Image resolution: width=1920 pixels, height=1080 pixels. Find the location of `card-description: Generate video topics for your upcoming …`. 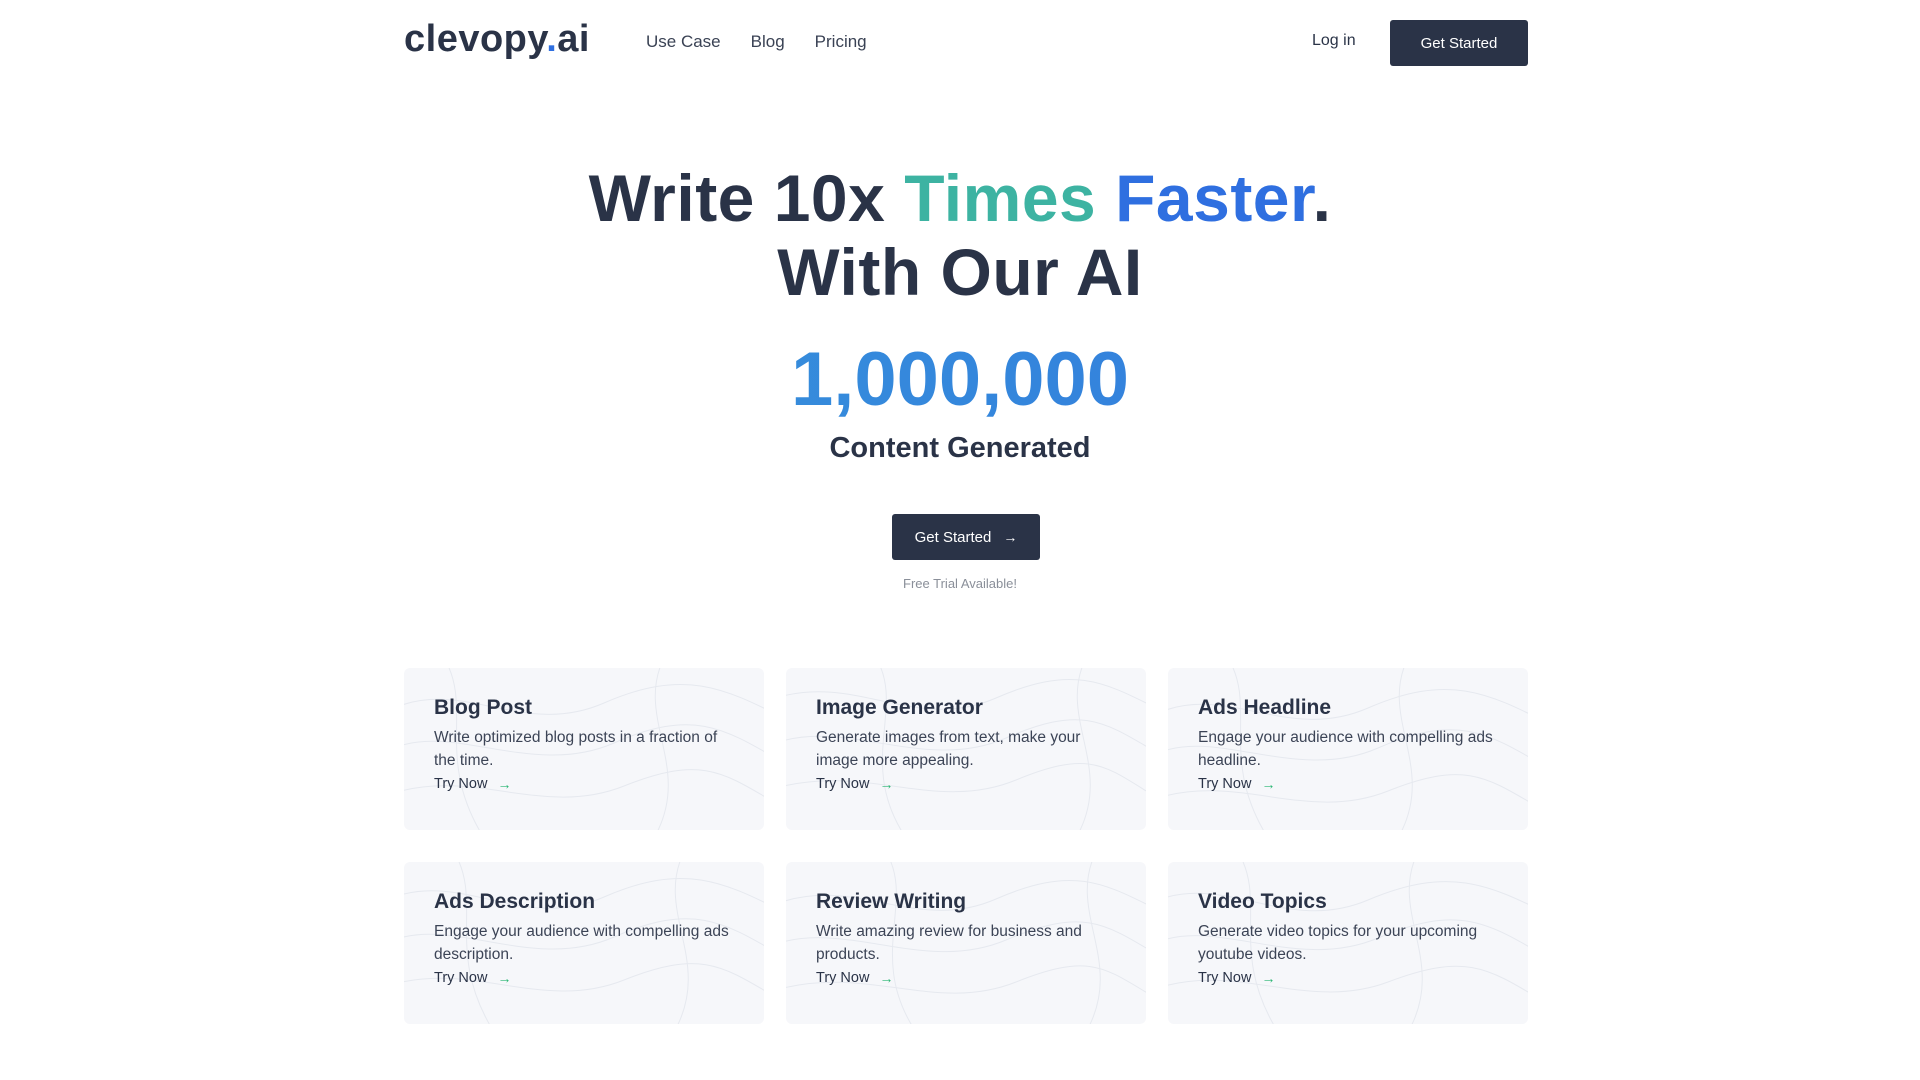

card-description: Generate video topics for your upcoming … is located at coordinates (1338, 943).